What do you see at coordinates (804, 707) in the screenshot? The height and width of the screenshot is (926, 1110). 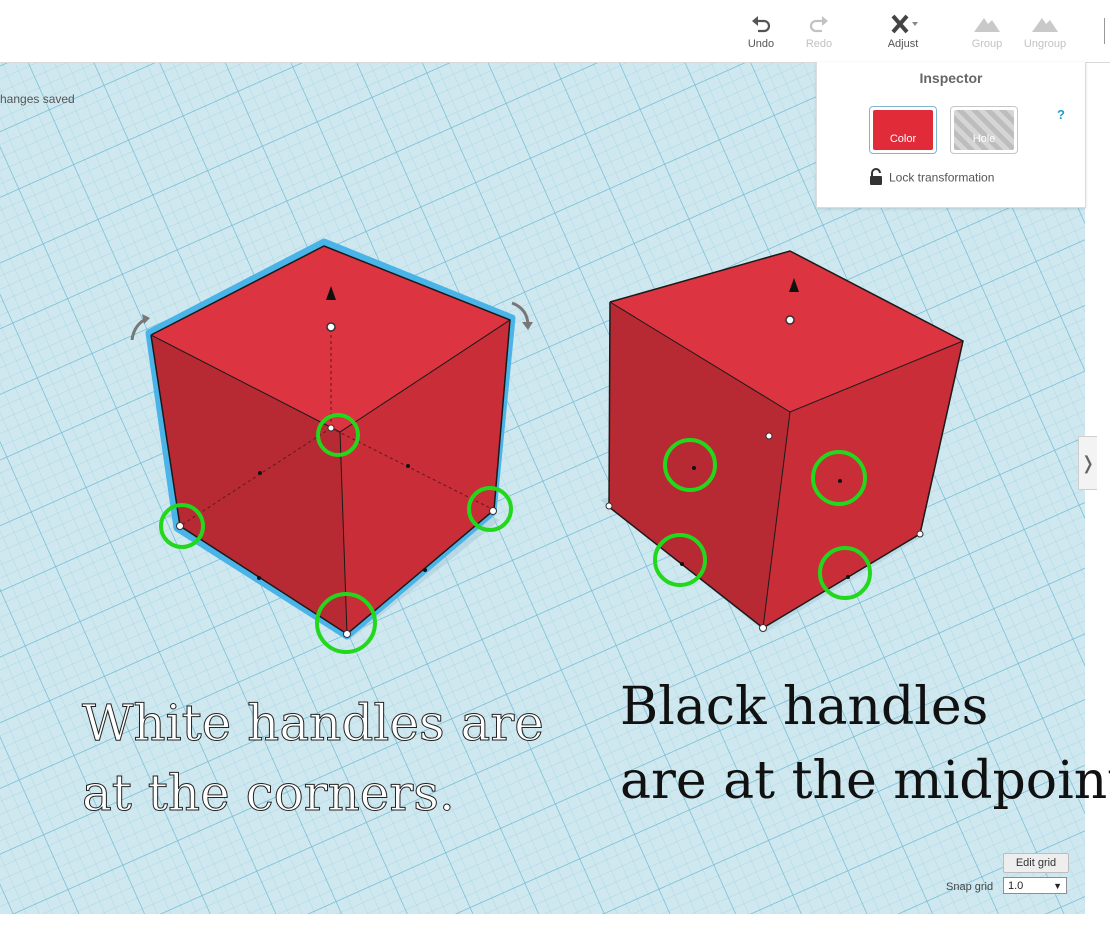 I see `caption-black-line-1: Black handles` at bounding box center [804, 707].